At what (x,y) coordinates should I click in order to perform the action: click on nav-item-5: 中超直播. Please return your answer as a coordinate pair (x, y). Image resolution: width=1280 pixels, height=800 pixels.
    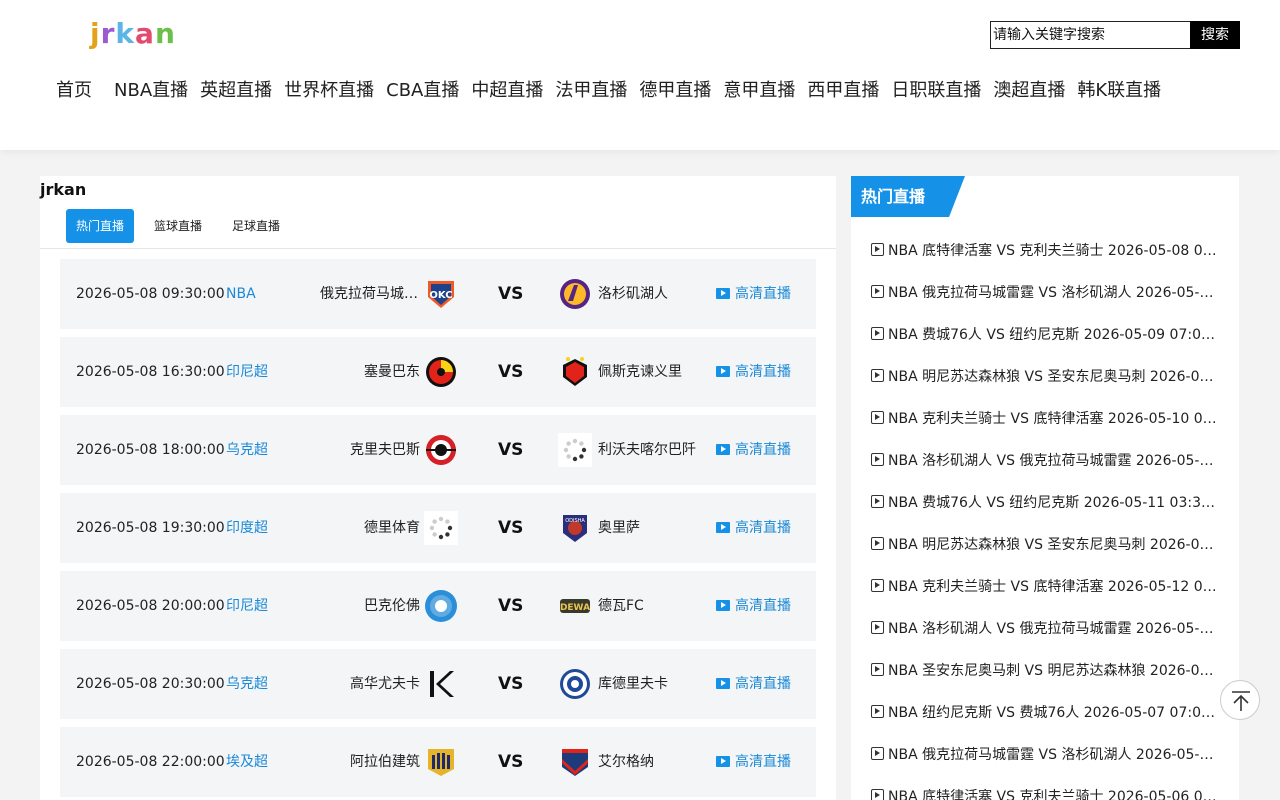
    Looking at the image, I should click on (507, 91).